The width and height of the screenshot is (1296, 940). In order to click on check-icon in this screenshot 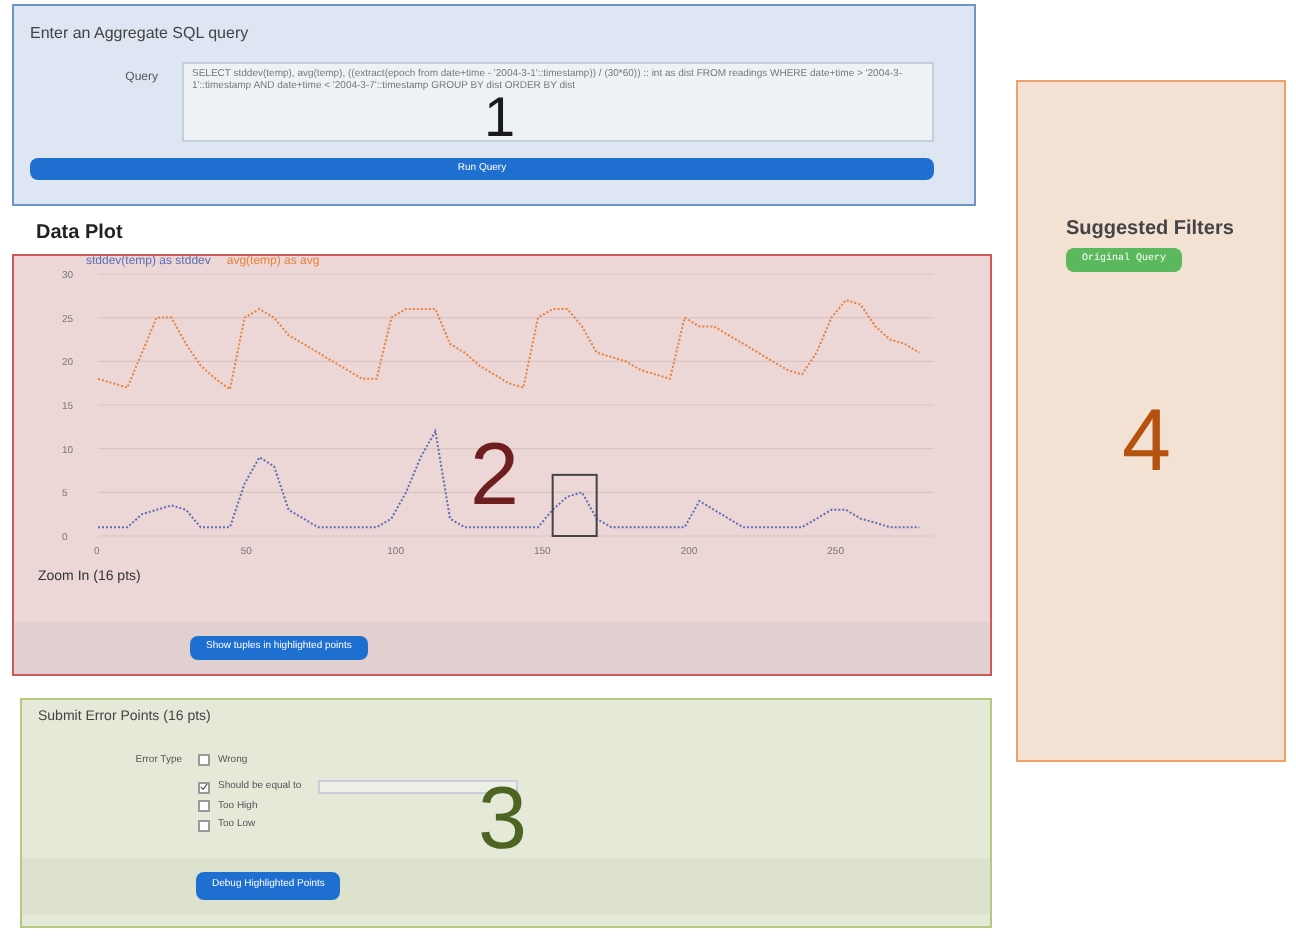, I will do `click(204, 787)`.